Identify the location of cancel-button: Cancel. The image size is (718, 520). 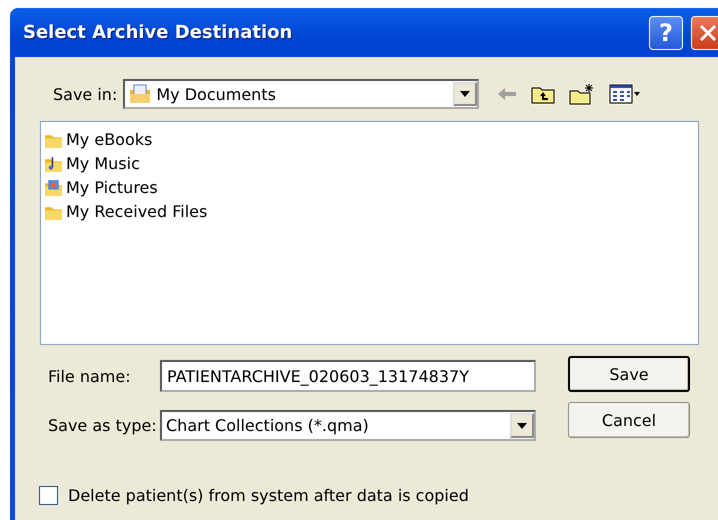
(629, 420).